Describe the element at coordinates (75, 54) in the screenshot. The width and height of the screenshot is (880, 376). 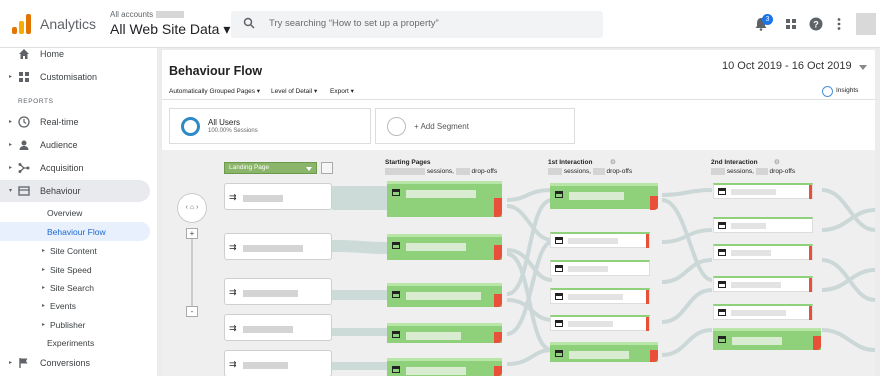
I see `sidebar-item-home: Home` at that location.